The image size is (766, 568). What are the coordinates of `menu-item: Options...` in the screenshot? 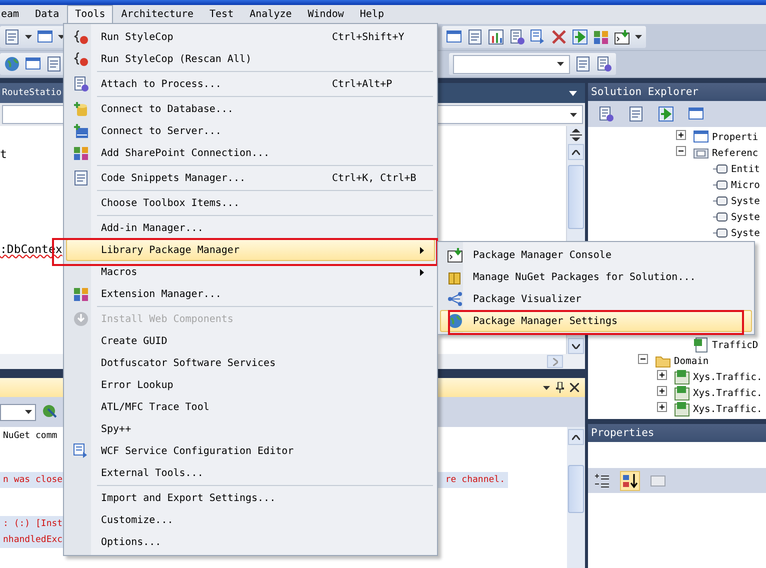 It's located at (250, 542).